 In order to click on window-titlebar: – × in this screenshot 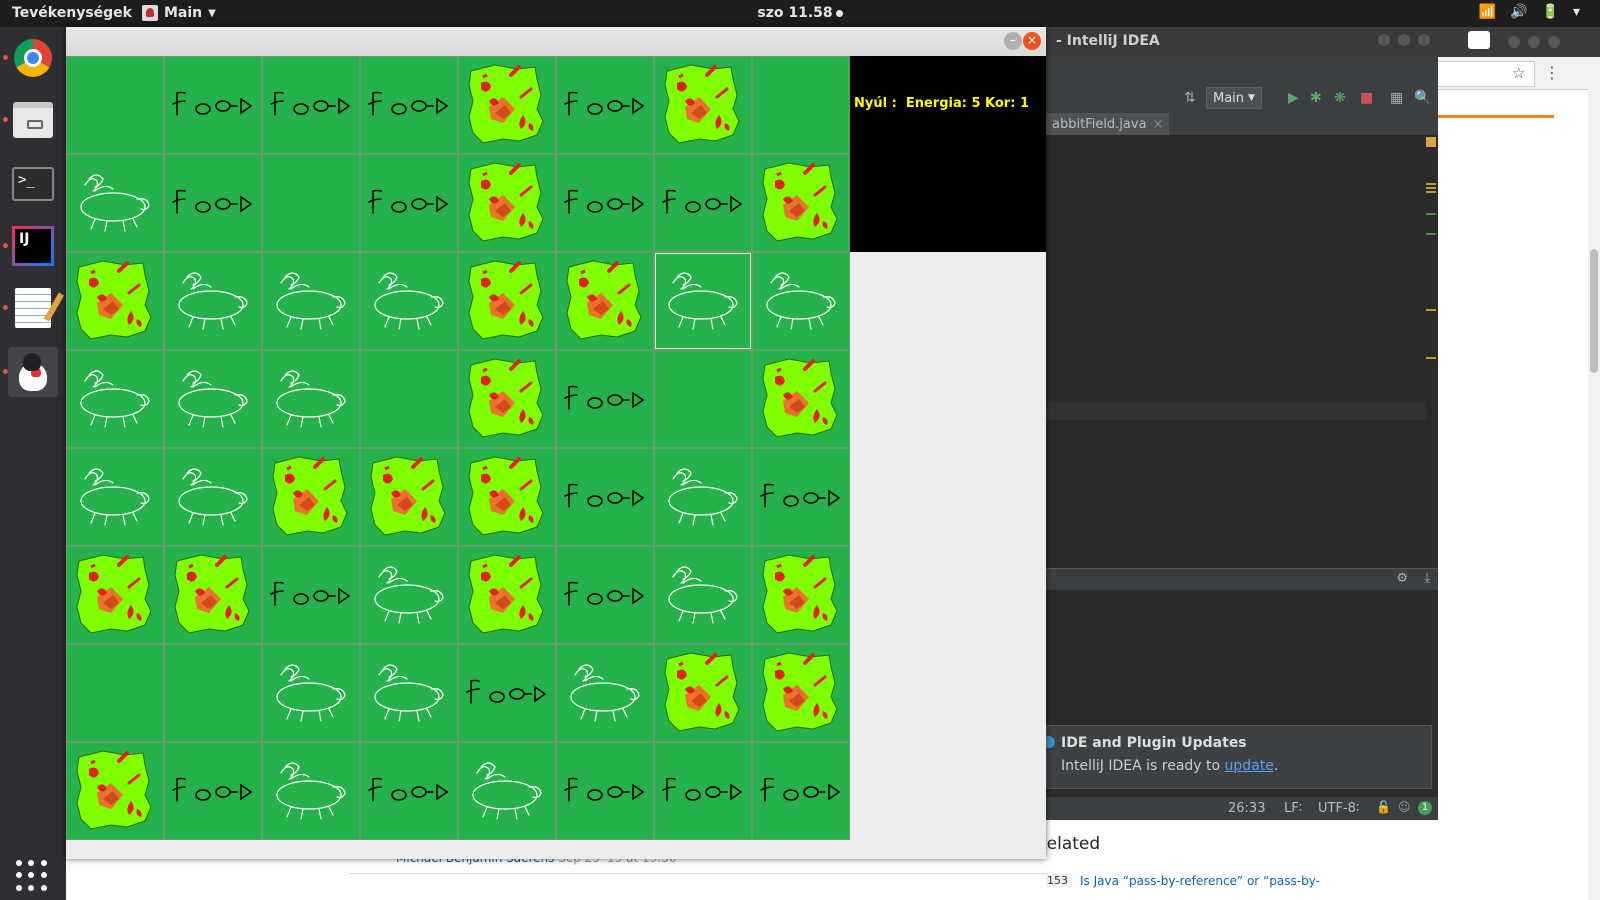, I will do `click(556, 42)`.